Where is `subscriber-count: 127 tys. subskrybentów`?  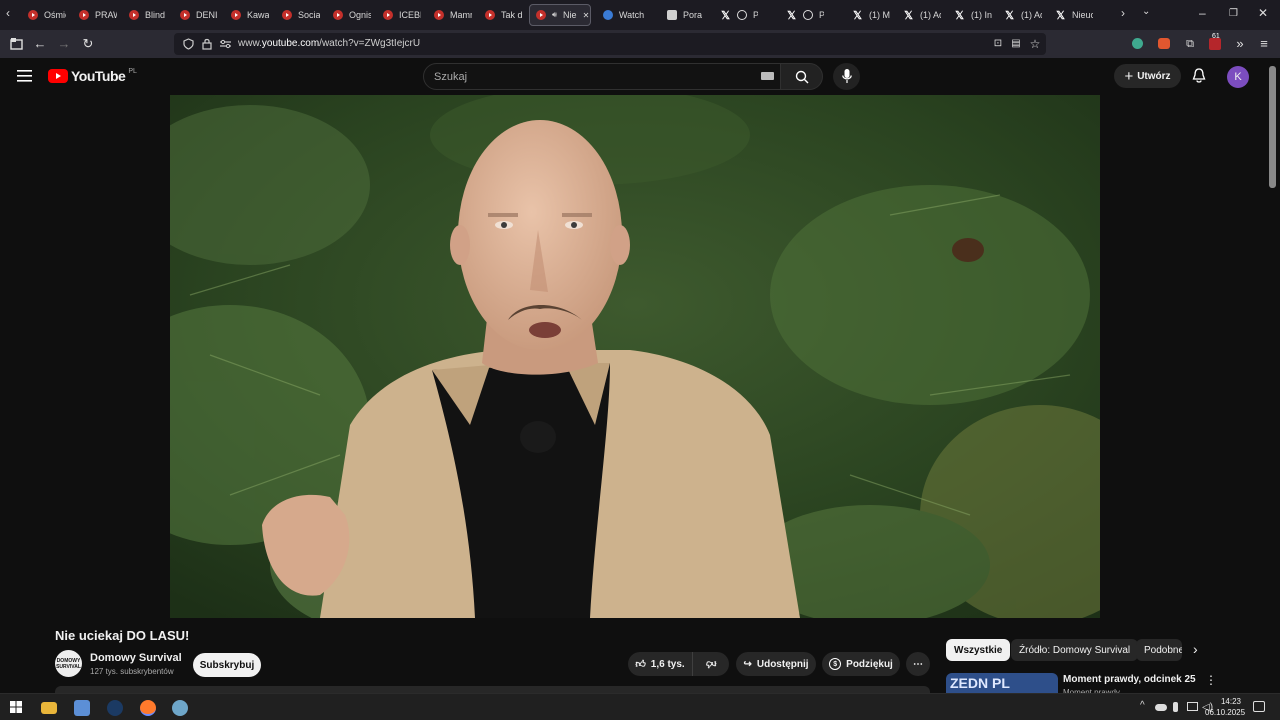 subscriber-count: 127 tys. subskrybentów is located at coordinates (132, 671).